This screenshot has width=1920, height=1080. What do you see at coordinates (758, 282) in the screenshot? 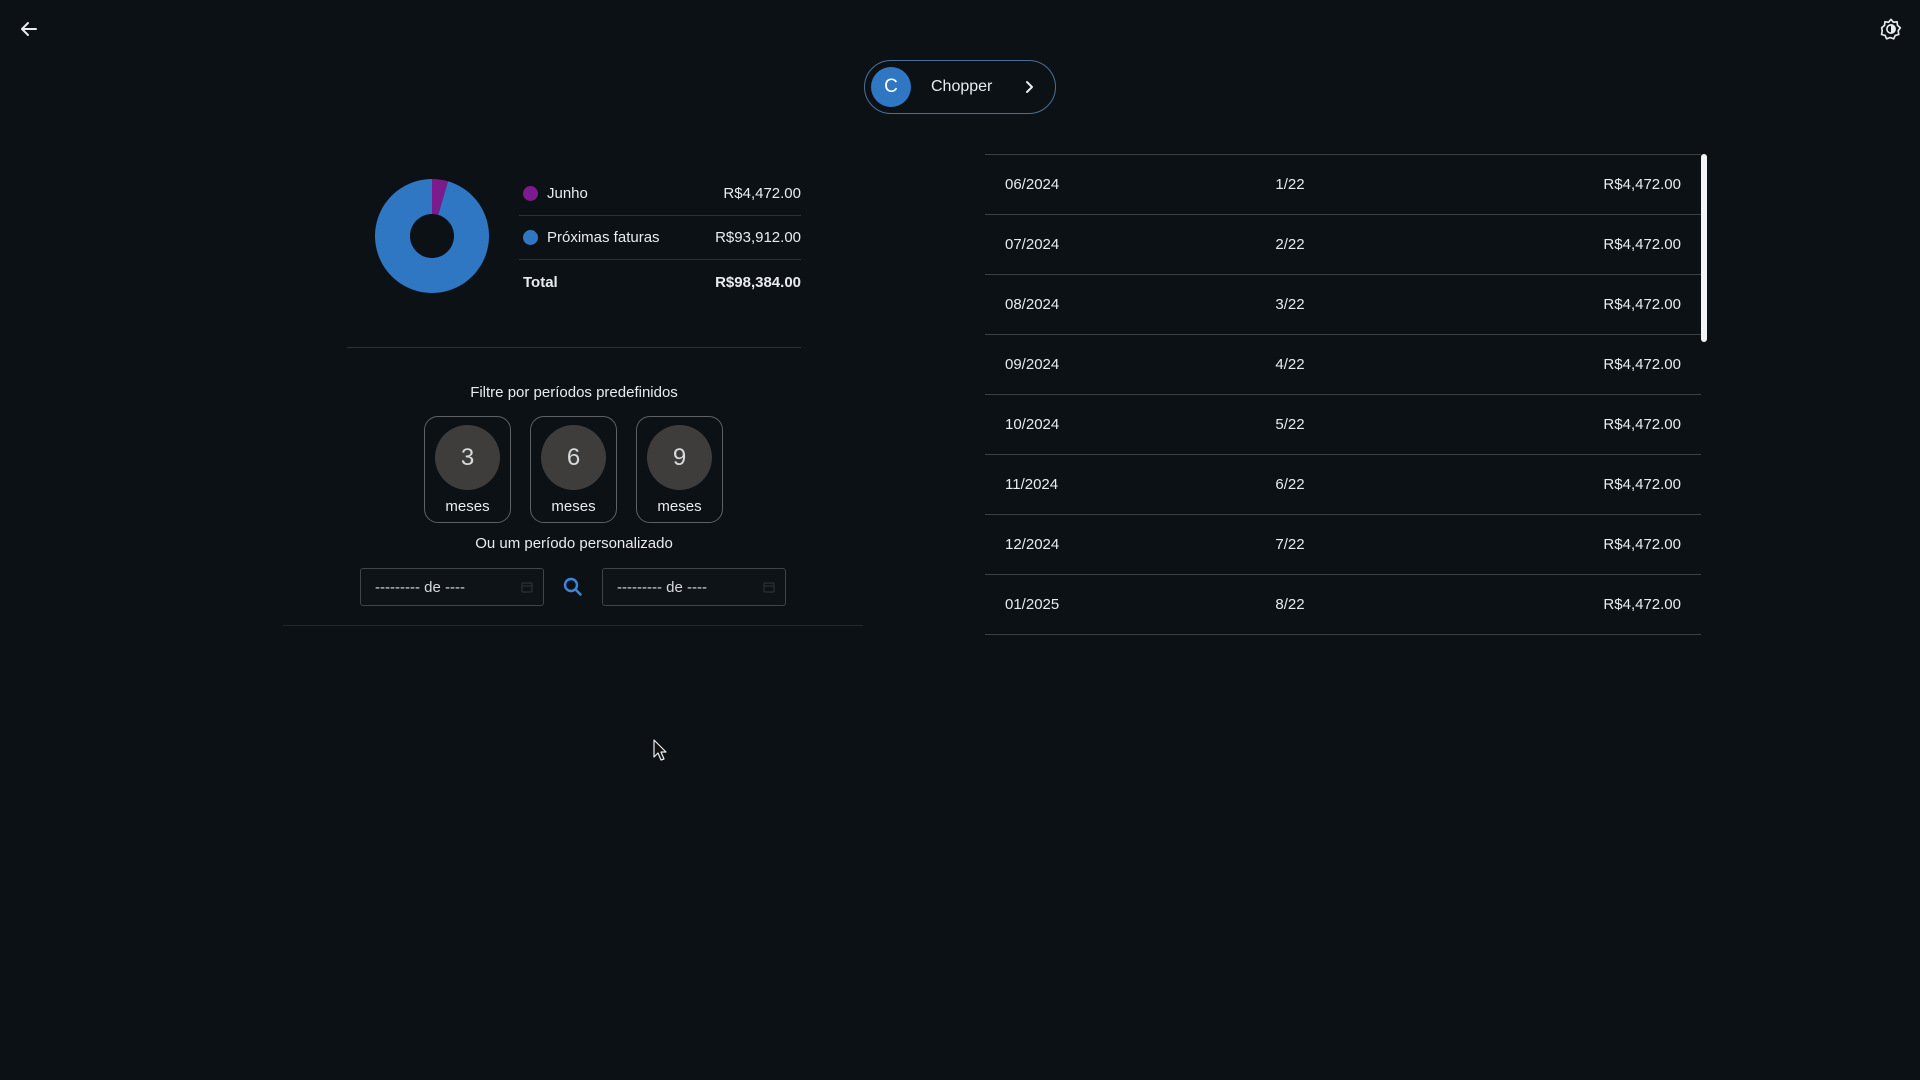
I see `total-value: R$98,384.00` at bounding box center [758, 282].